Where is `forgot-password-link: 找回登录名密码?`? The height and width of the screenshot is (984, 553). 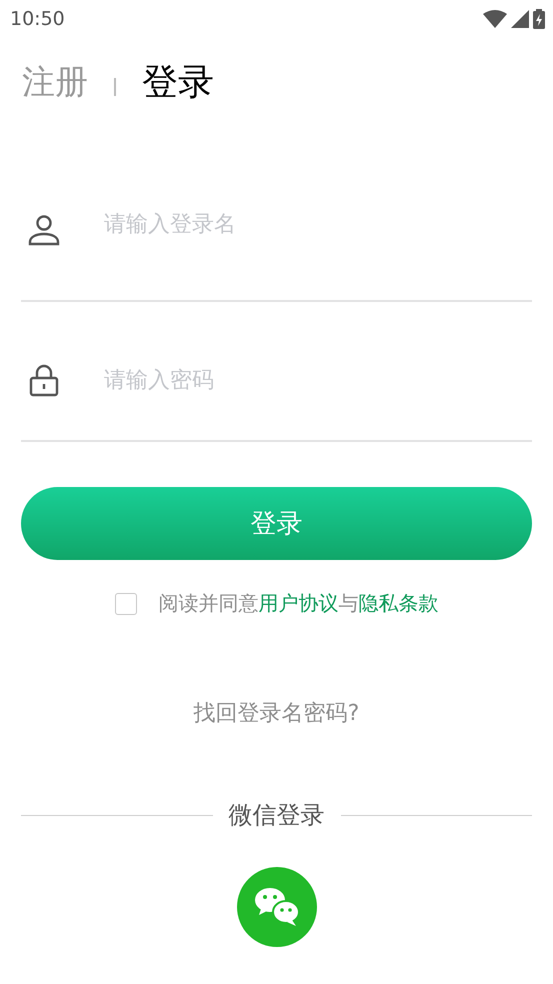
forgot-password-link: 找回登录名密码? is located at coordinates (277, 713).